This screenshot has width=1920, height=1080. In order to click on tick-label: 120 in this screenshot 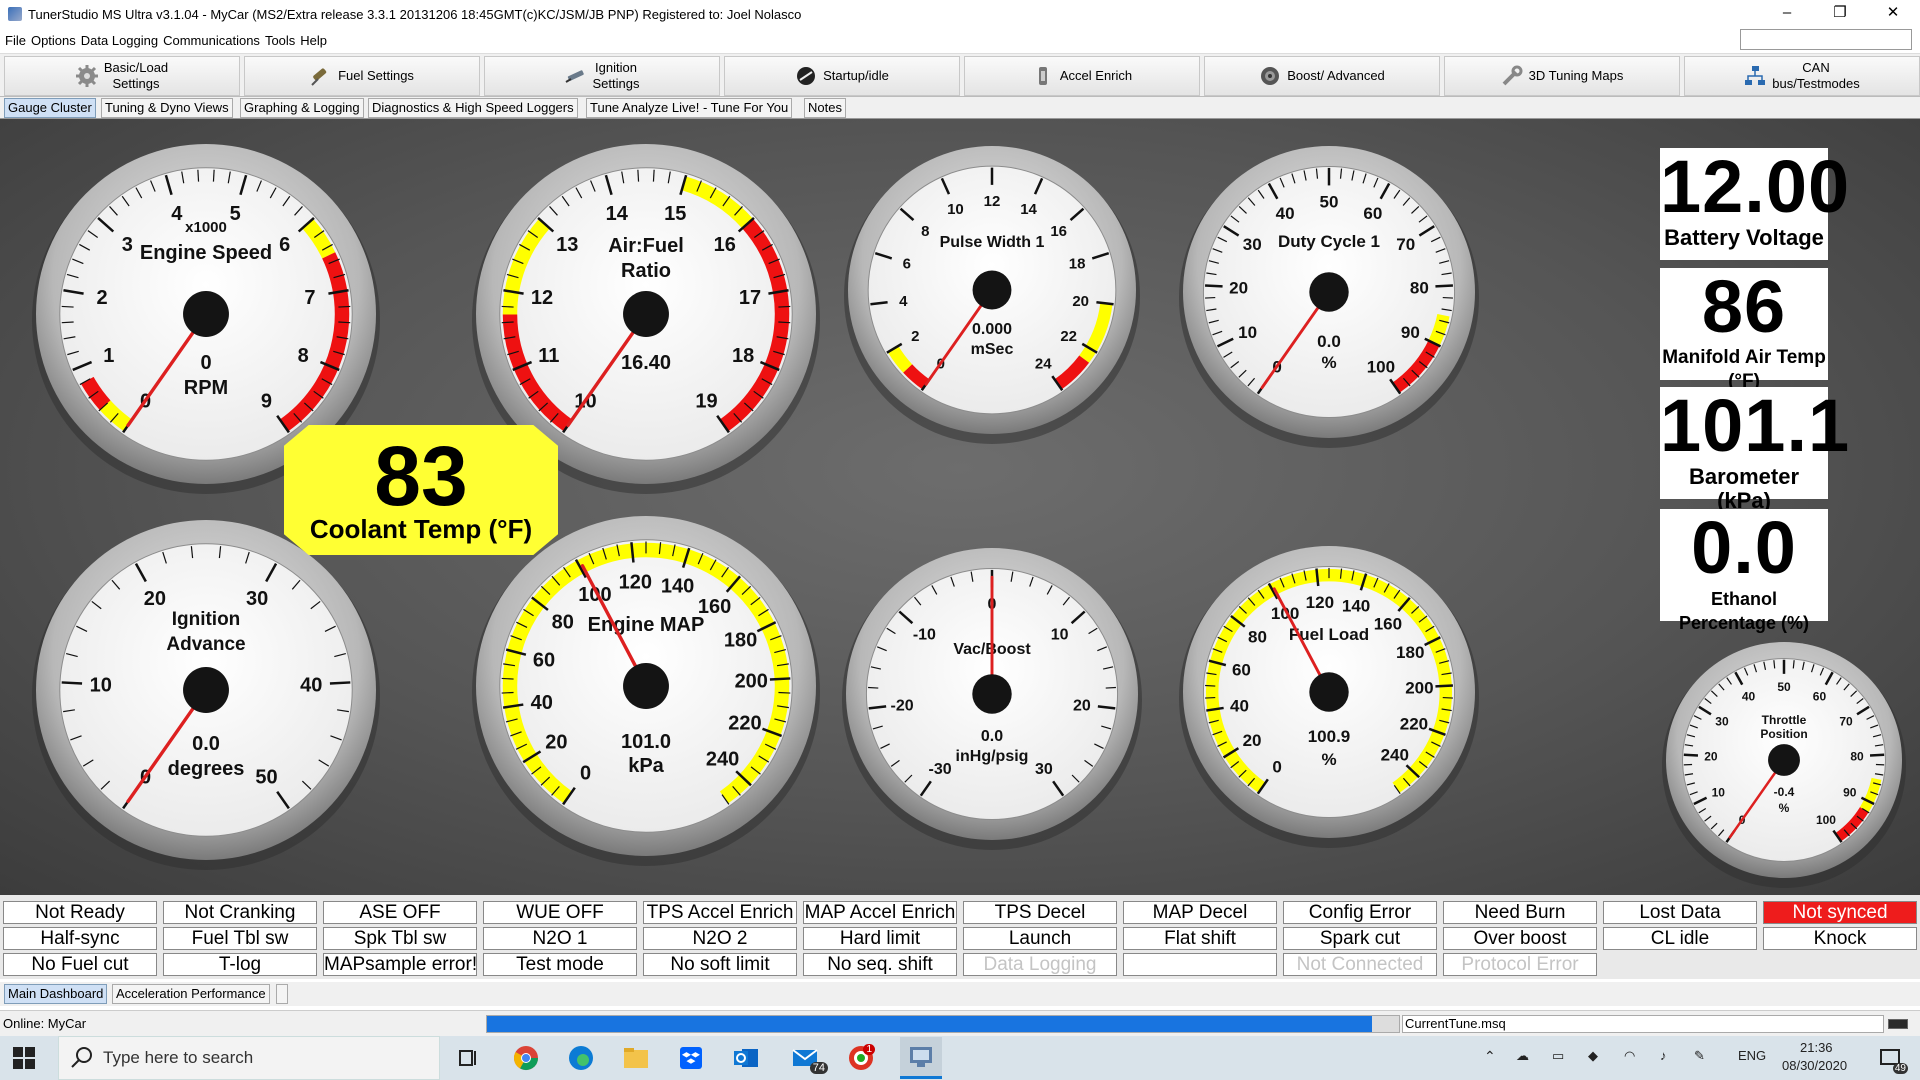, I will do `click(635, 582)`.